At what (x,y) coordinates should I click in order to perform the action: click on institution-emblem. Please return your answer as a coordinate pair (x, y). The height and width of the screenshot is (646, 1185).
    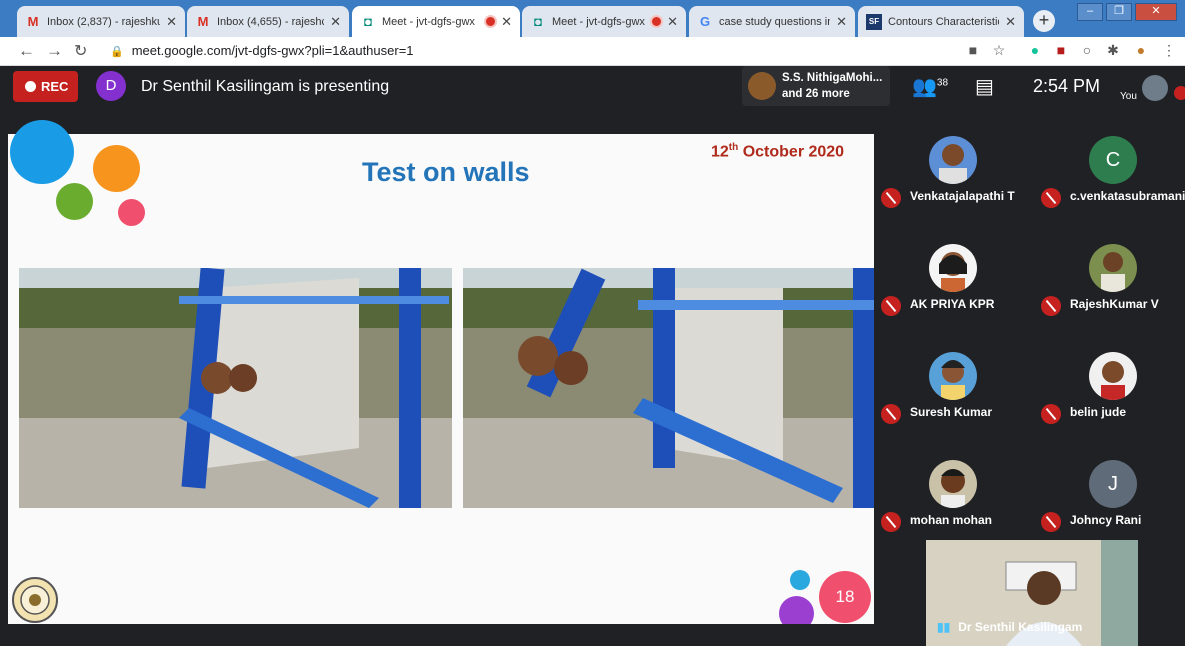
    Looking at the image, I should click on (35, 600).